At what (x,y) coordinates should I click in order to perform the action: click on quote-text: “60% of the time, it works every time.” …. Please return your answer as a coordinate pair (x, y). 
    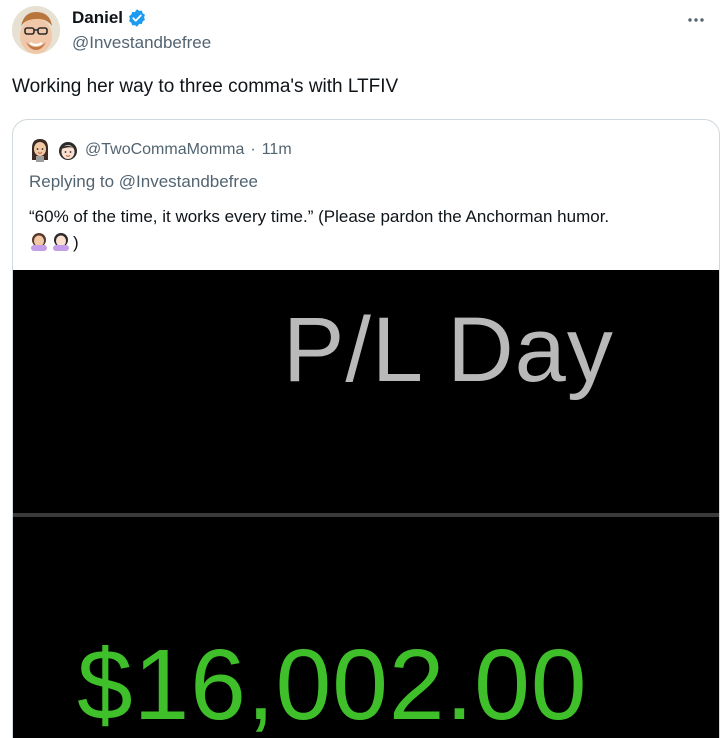
    Looking at the image, I should click on (369, 230).